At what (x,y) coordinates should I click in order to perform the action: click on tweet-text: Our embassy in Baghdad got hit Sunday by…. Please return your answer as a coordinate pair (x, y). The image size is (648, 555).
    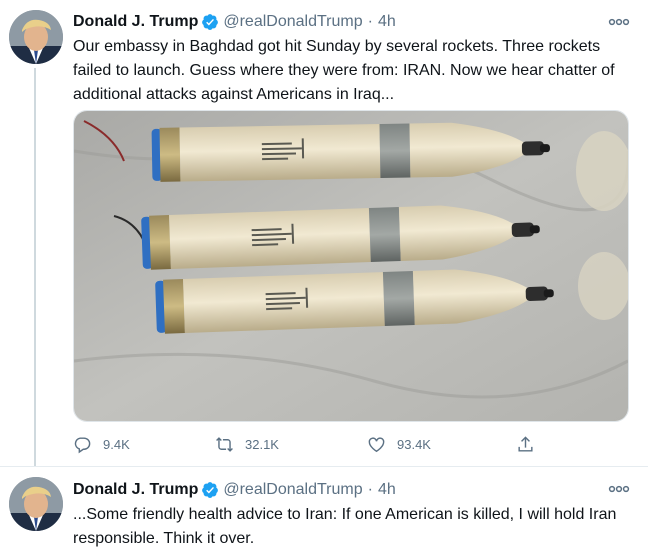
    Looking at the image, I should click on (351, 71).